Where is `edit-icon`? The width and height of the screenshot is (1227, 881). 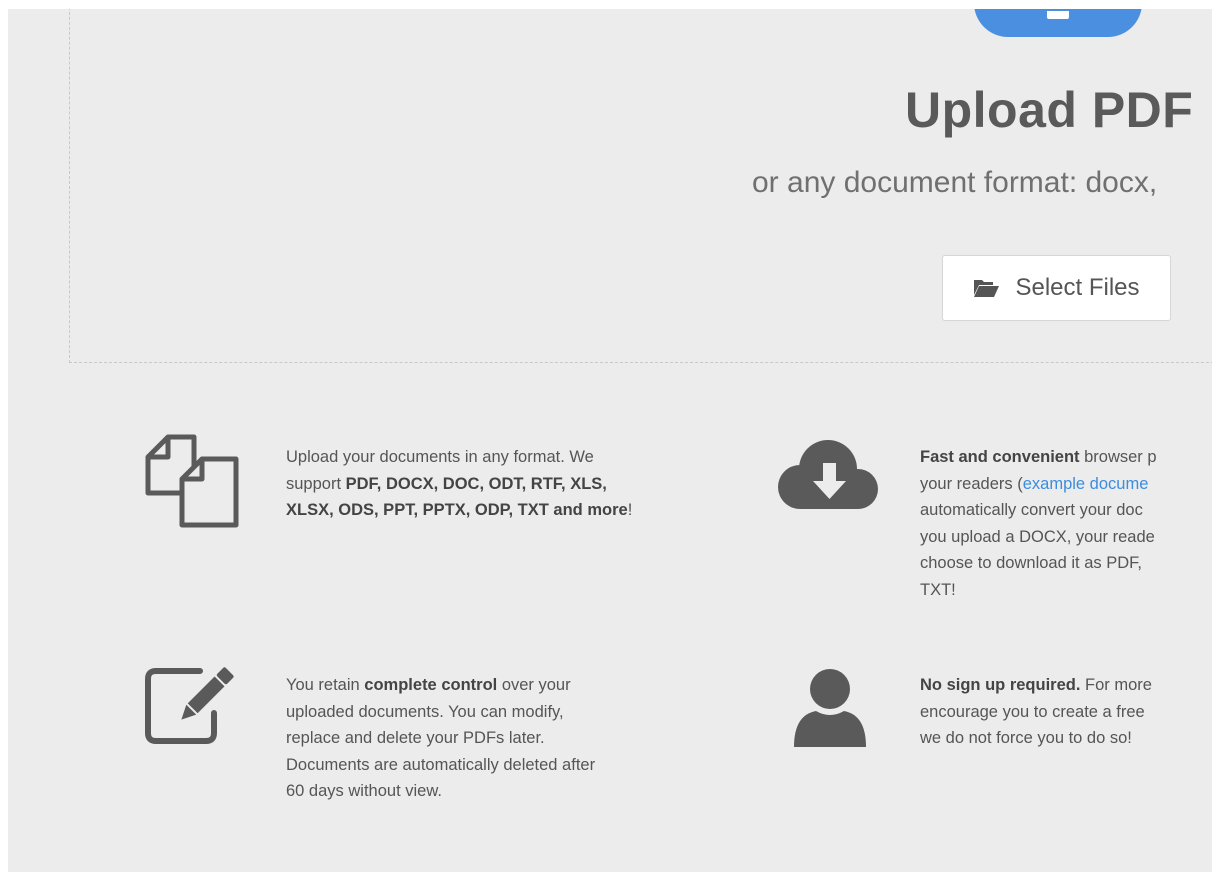
edit-icon is located at coordinates (194, 707).